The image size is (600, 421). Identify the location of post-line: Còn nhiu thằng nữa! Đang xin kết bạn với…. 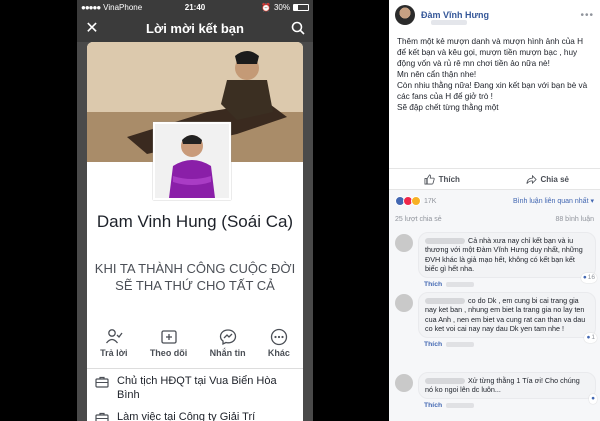
(492, 91).